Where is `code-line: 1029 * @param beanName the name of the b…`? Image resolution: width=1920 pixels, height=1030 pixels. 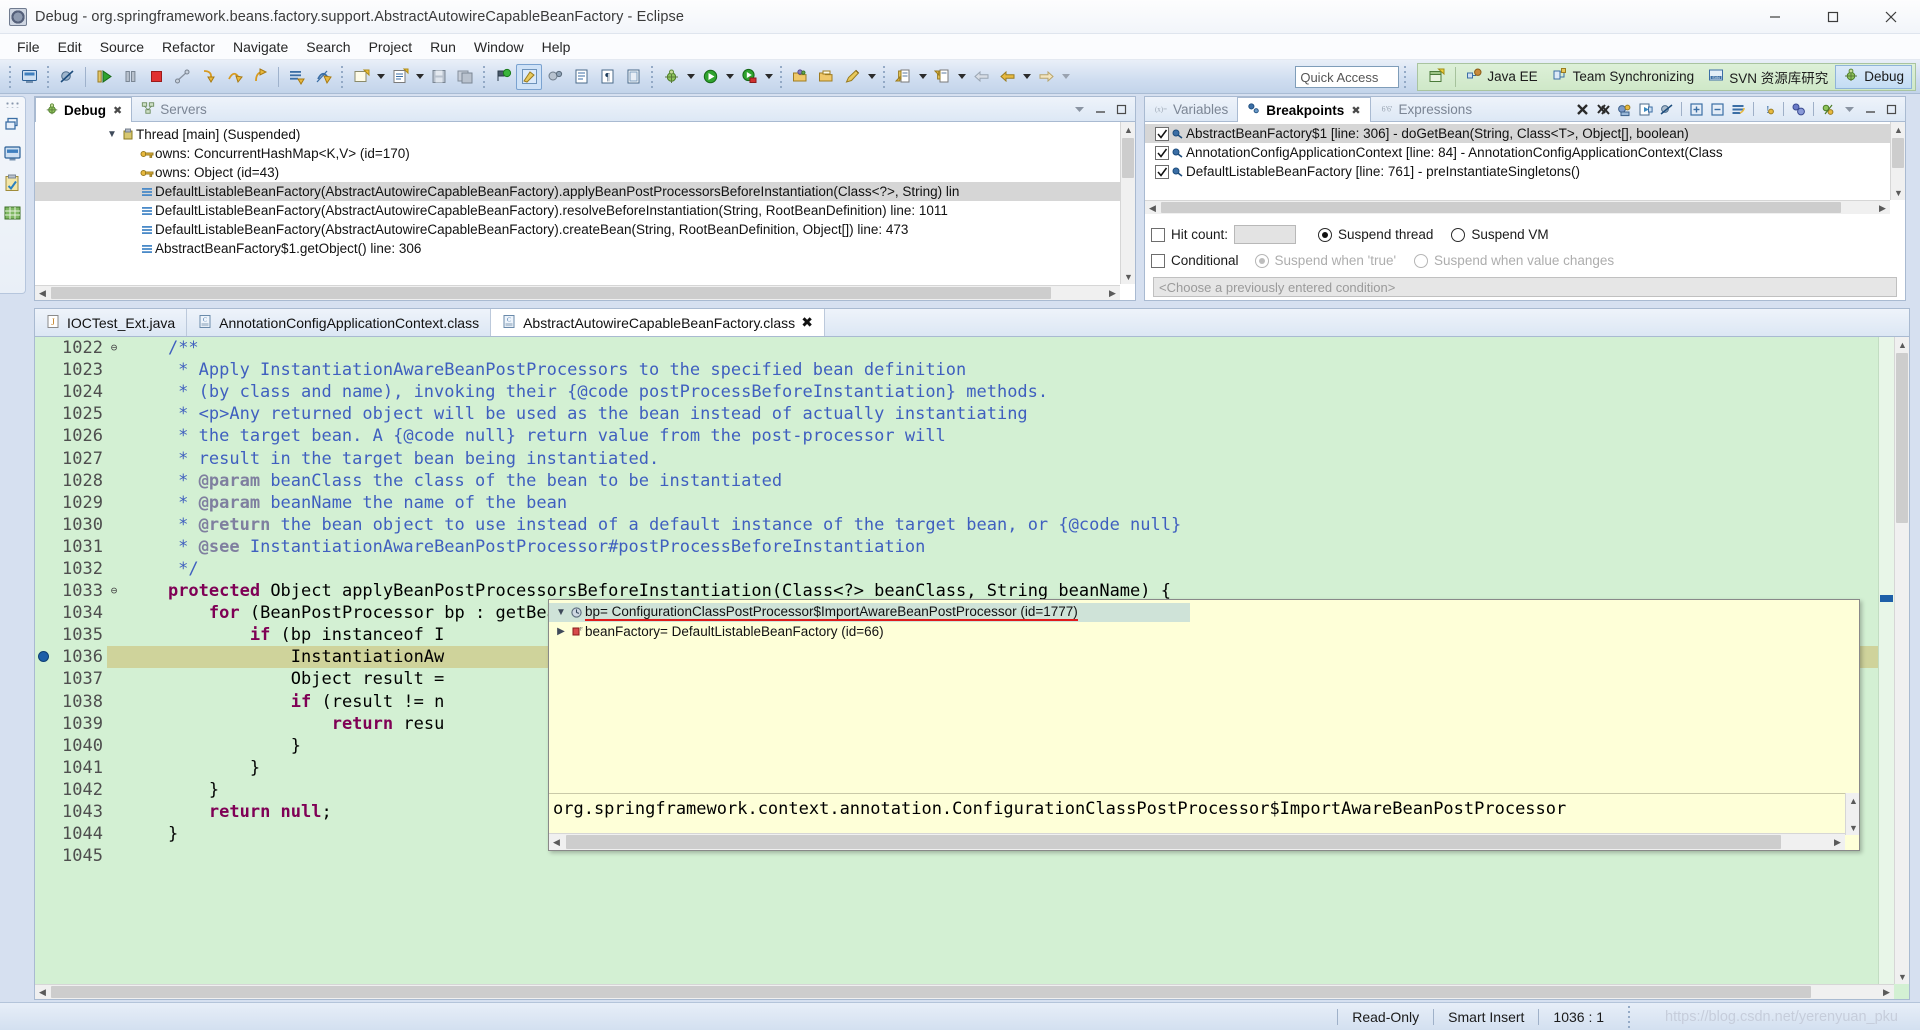 code-line: 1029 * @param beanName the name of the b… is located at coordinates (956, 503).